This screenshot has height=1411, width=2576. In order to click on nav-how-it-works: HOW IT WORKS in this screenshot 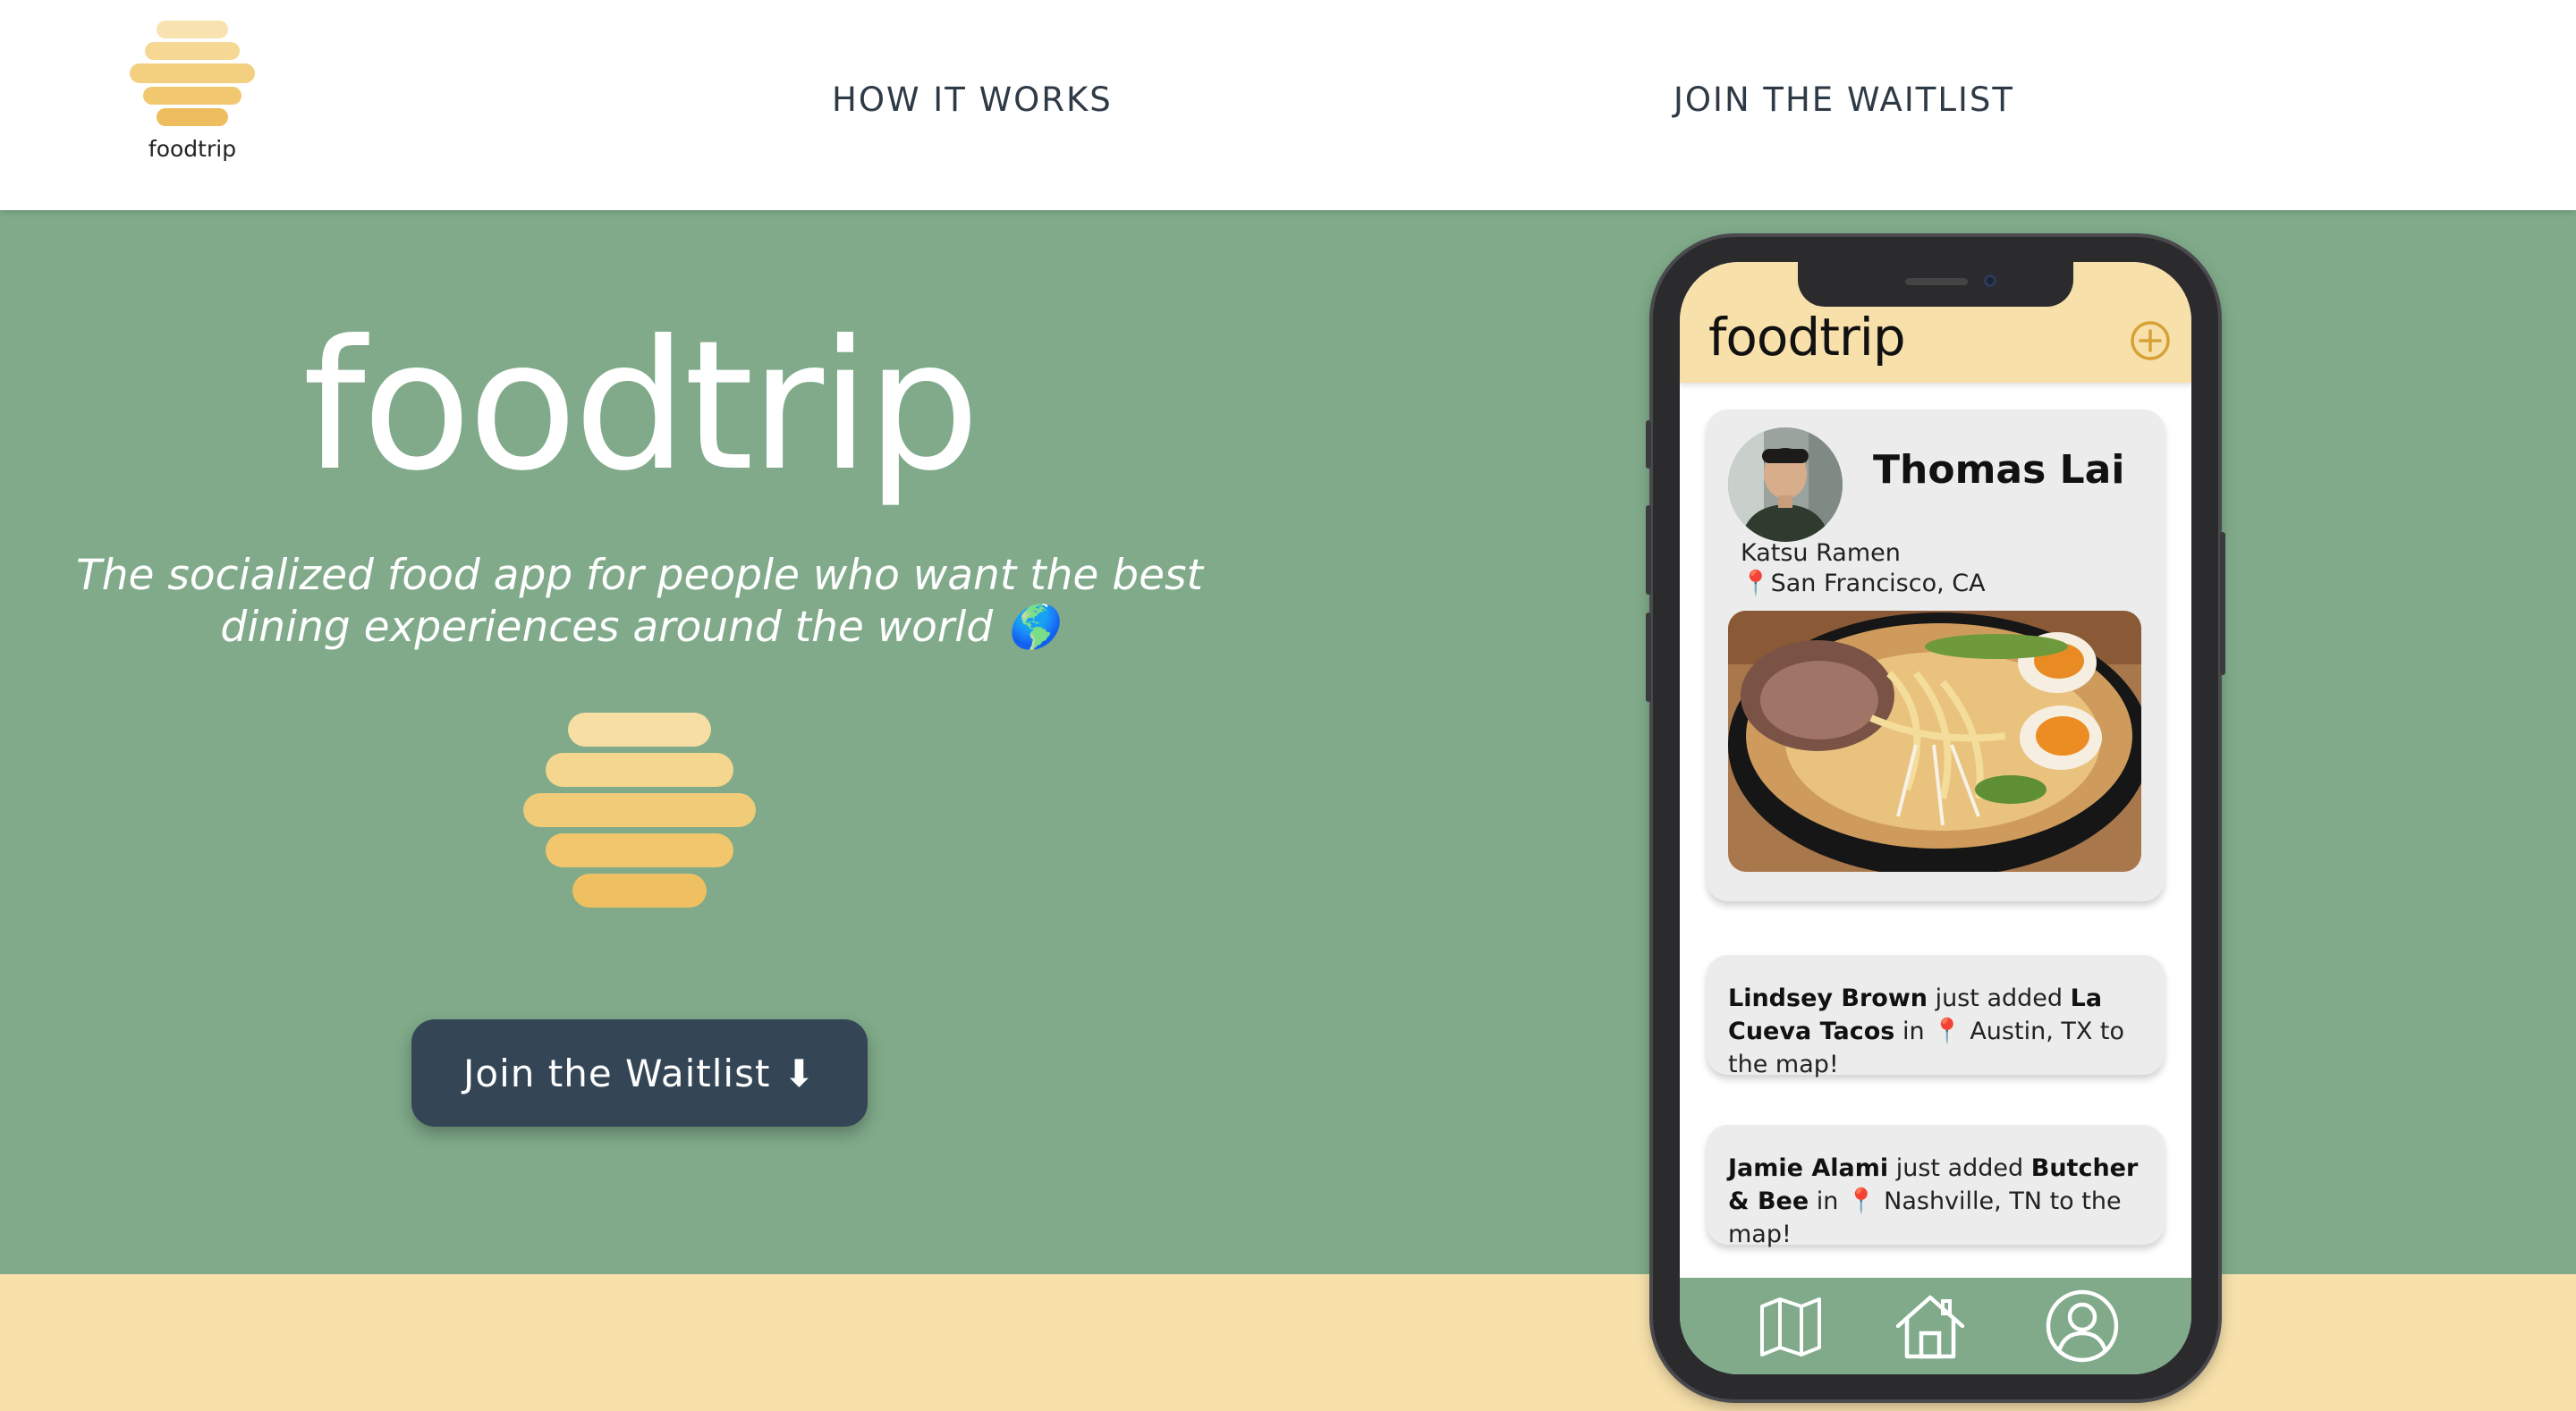, I will do `click(972, 99)`.